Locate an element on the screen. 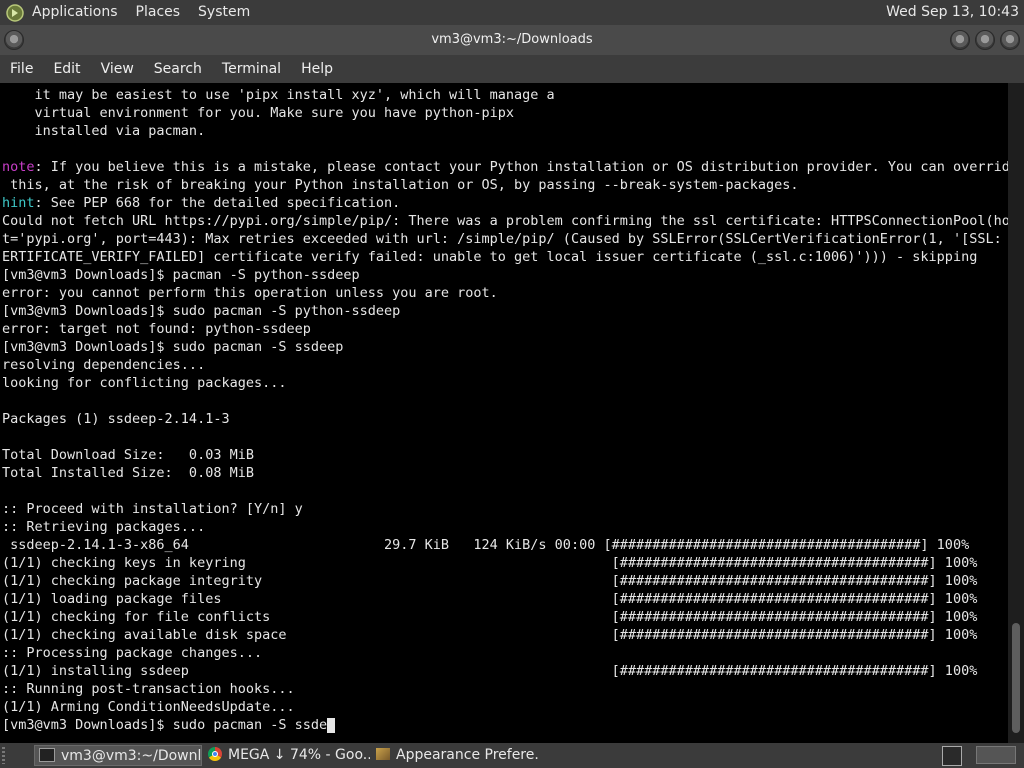 Image resolution: width=1024 pixels, height=768 pixels. applications-menu: Applications is located at coordinates (75, 12).